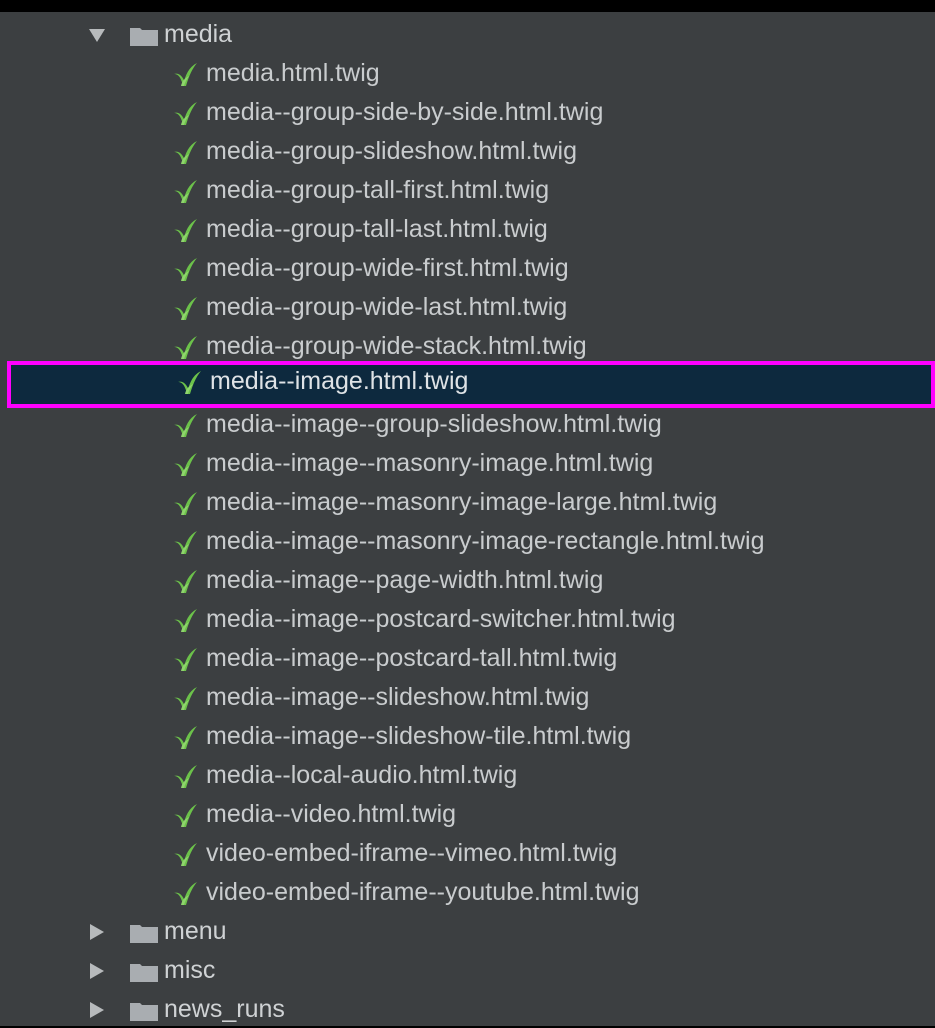 The width and height of the screenshot is (935, 1028). Describe the element at coordinates (387, 307) in the screenshot. I see `file-label: media--group-wide-last.html.twig` at that location.